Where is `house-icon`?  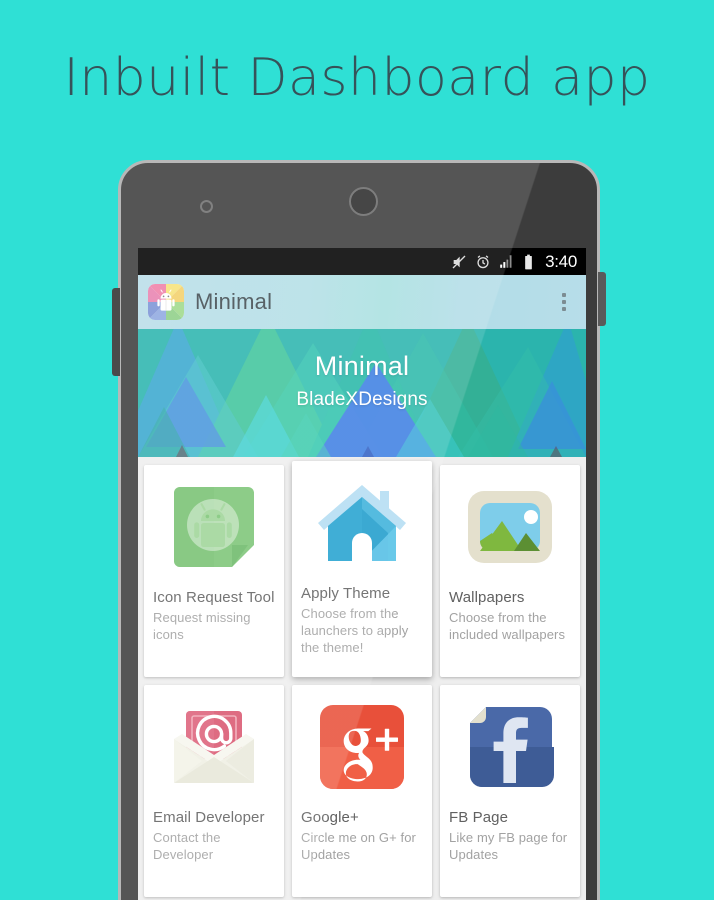 house-icon is located at coordinates (362, 523).